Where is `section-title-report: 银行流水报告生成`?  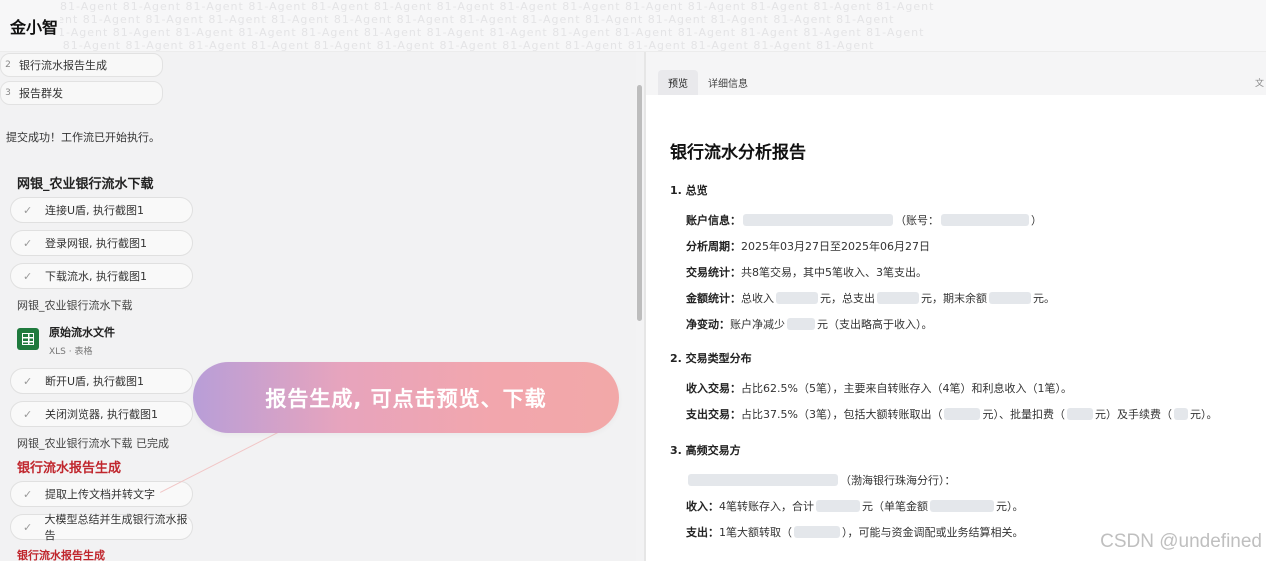
section-title-report: 银行流水报告生成 is located at coordinates (69, 468).